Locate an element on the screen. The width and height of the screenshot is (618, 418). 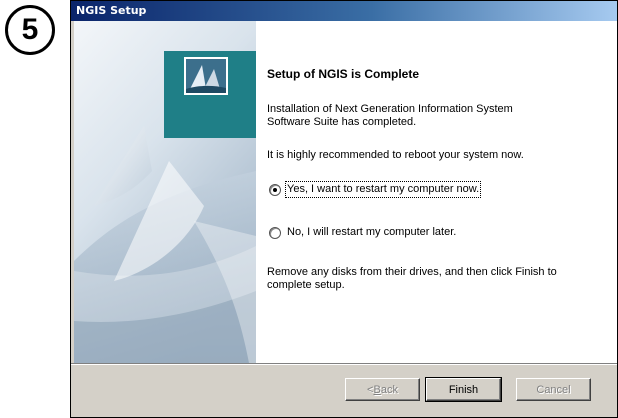
restart-now-option: Yes, I want to restart my computer now. is located at coordinates (375, 189).